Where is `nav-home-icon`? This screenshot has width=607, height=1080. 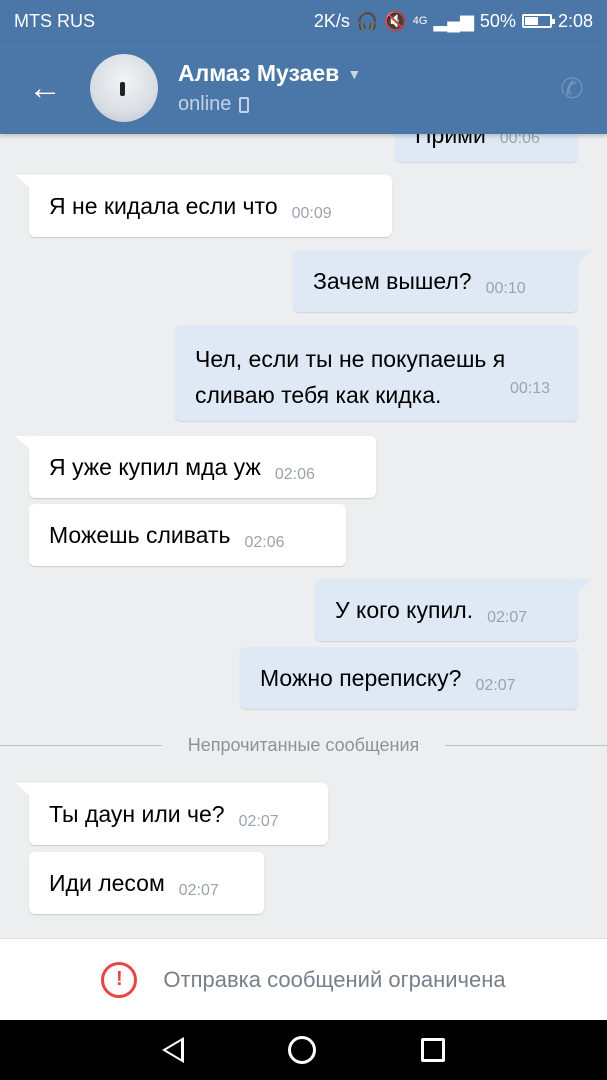 nav-home-icon is located at coordinates (302, 1050).